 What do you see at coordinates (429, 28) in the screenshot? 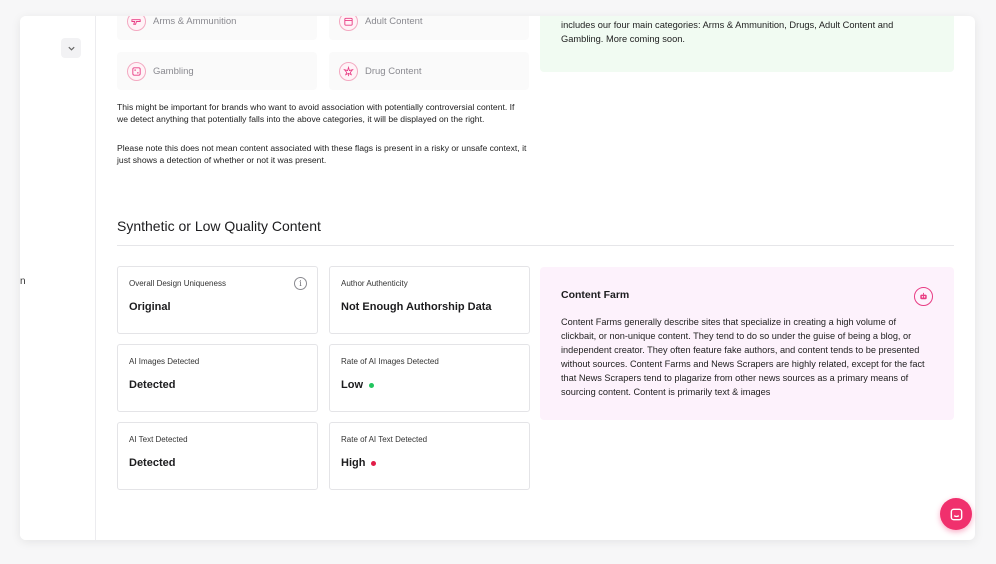
I see `category-adult: Adult Content` at bounding box center [429, 28].